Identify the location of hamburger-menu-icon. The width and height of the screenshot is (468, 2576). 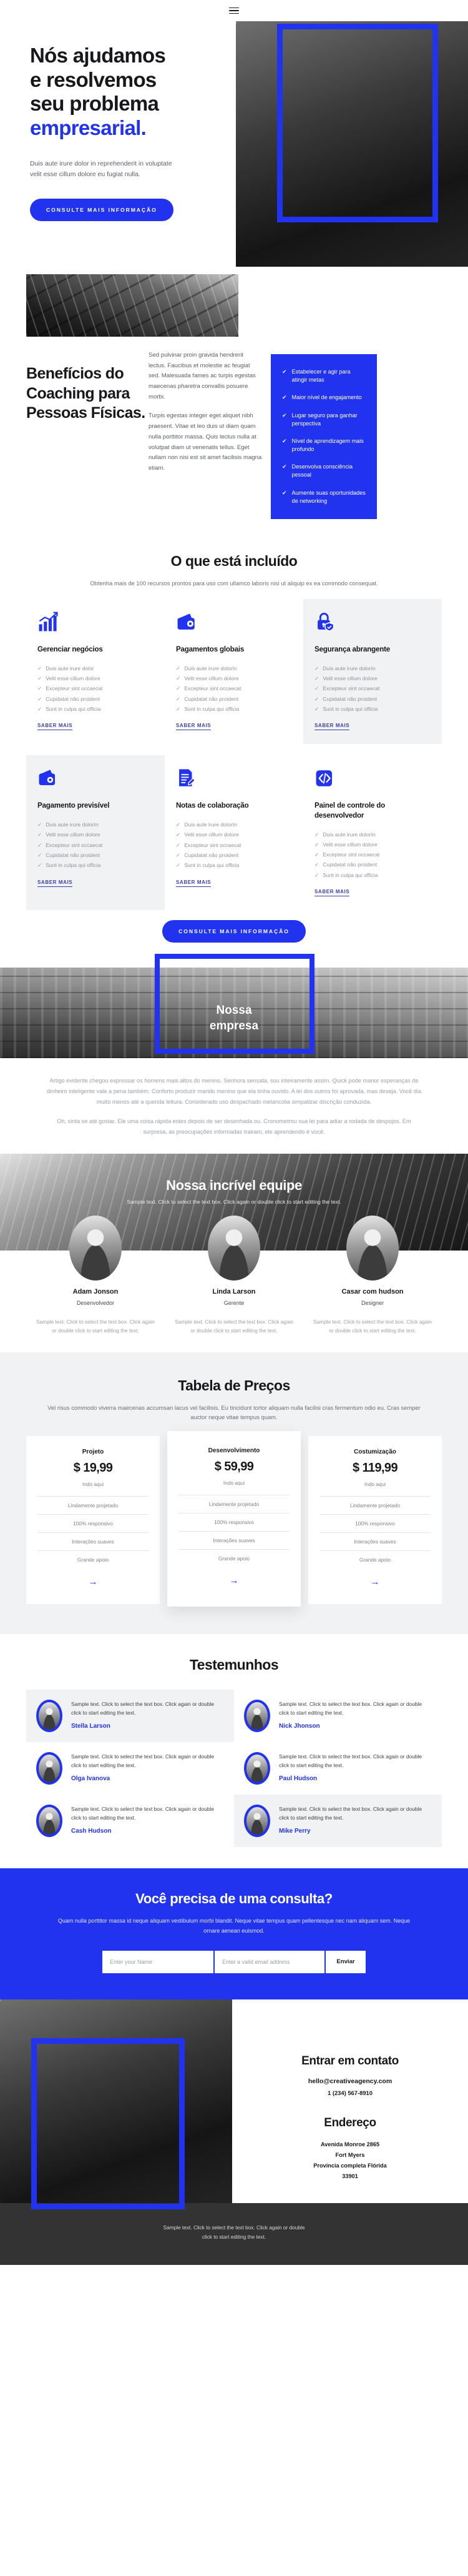
(234, 10).